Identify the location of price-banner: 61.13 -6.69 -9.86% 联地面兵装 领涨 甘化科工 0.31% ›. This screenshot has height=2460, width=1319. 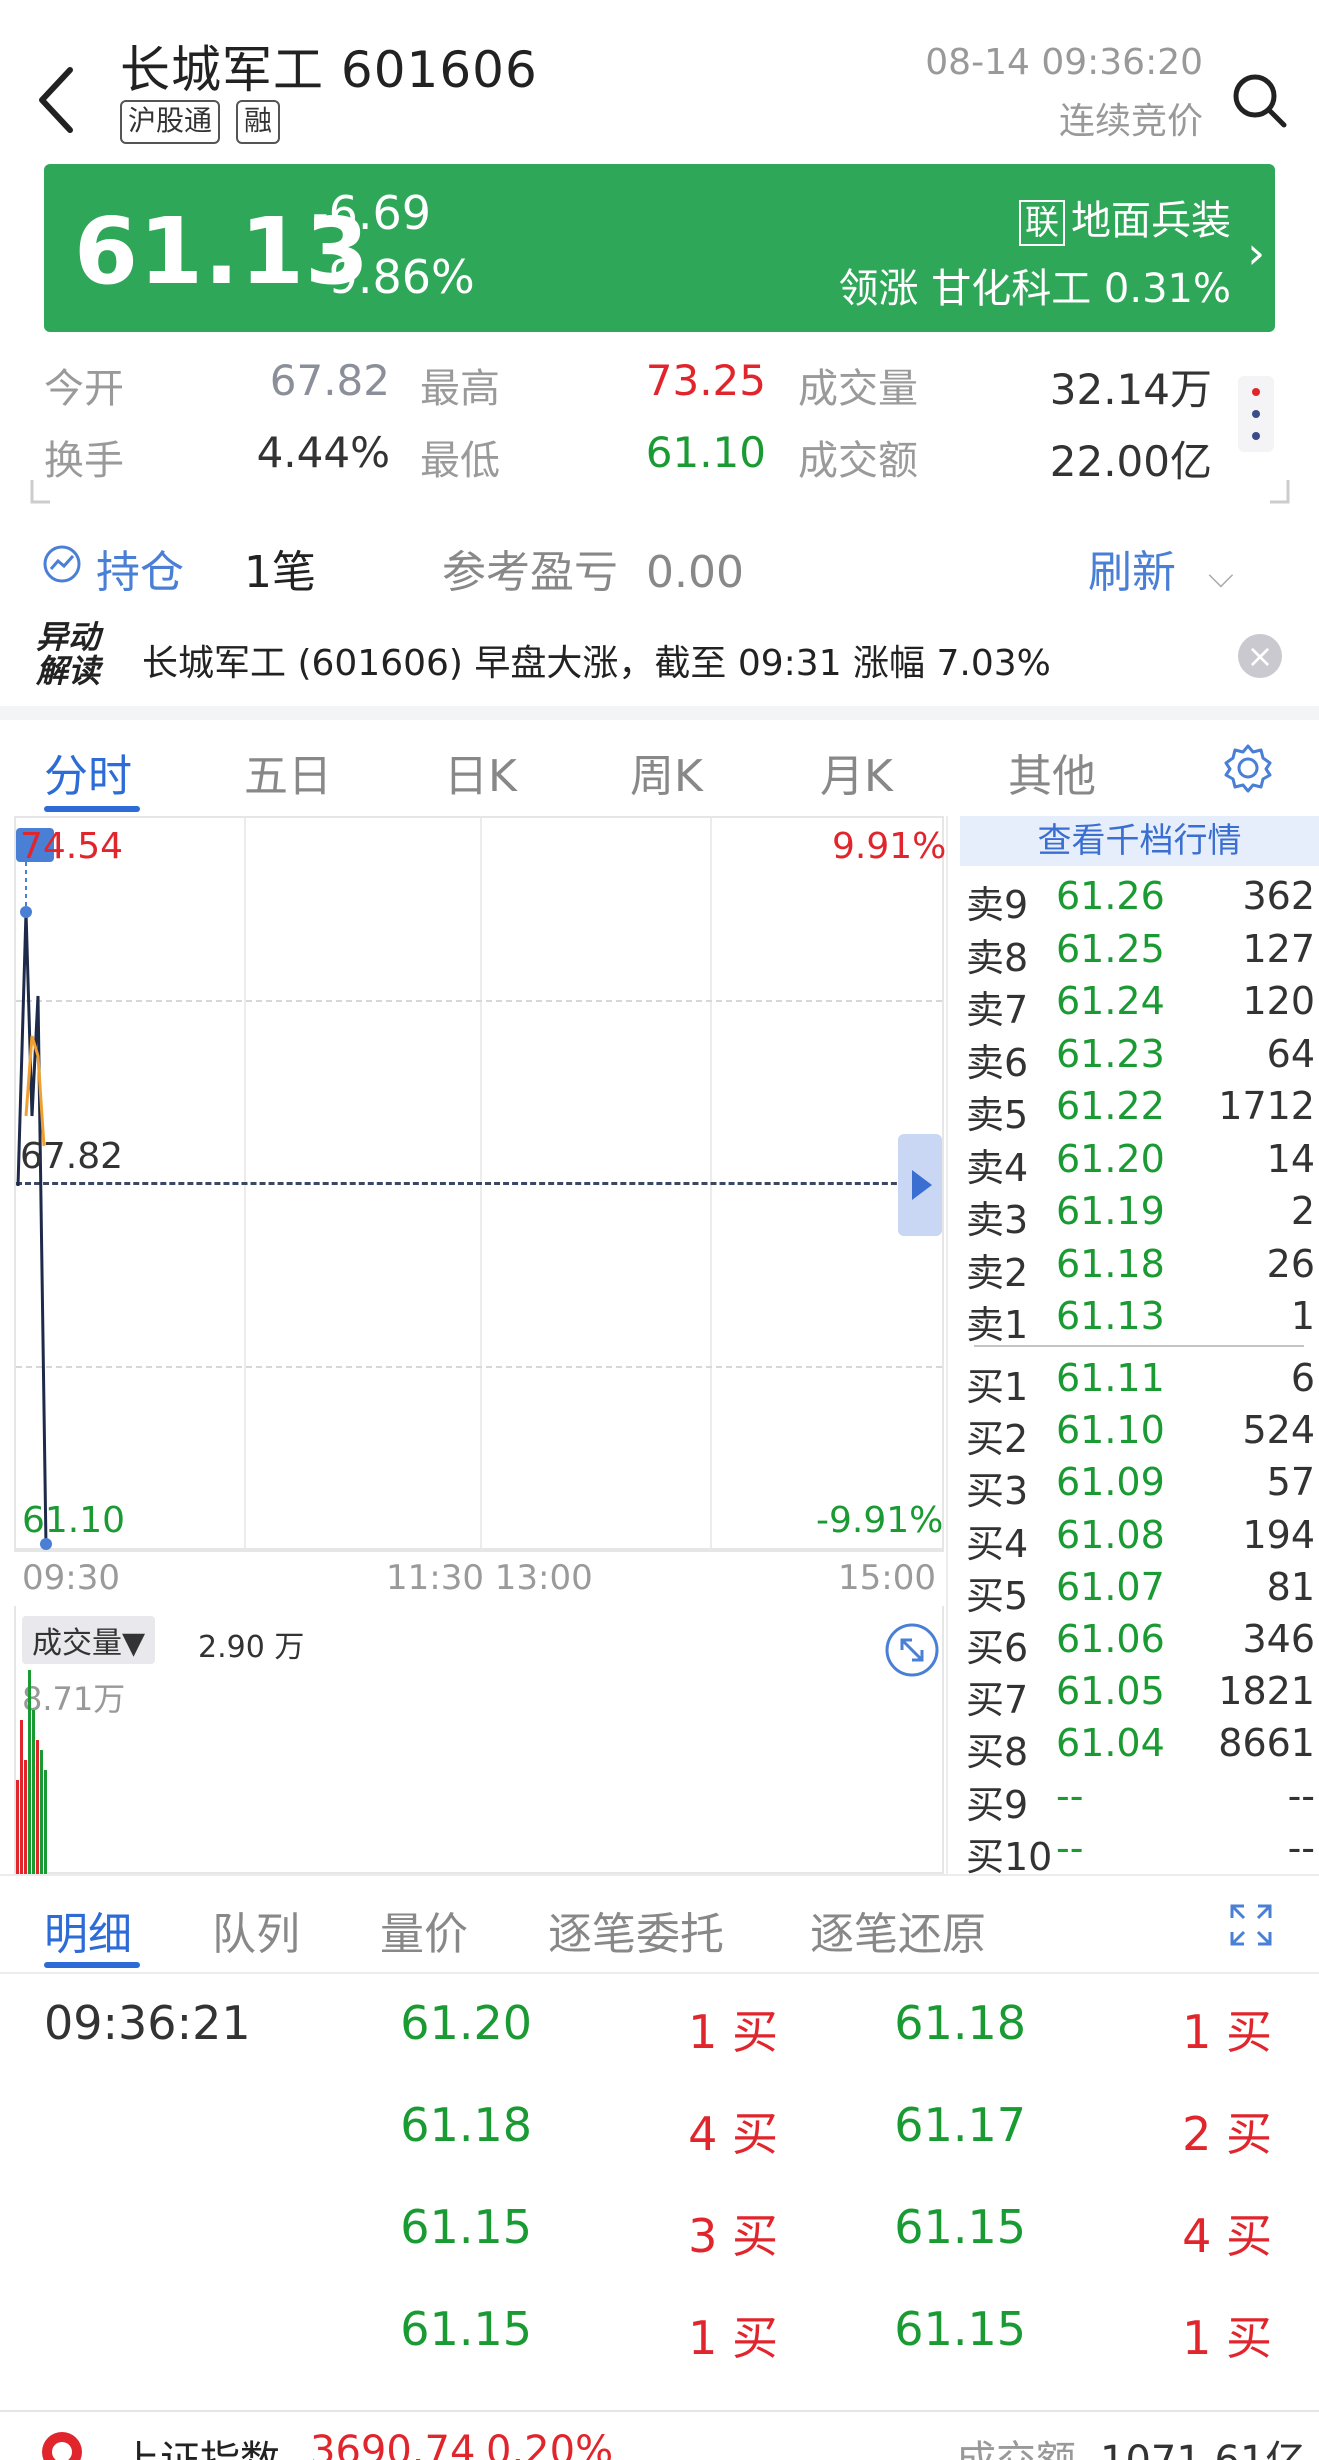
(659, 248).